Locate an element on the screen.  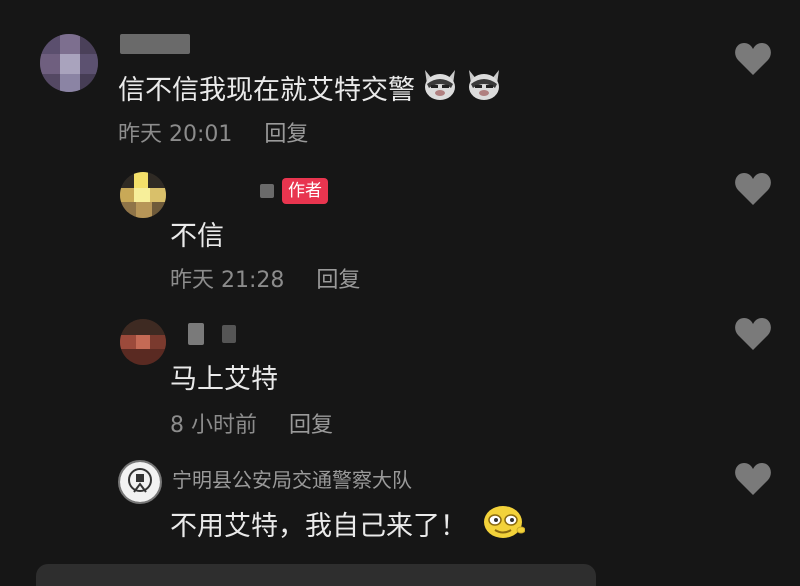
comment-text: 马上艾特 is located at coordinates (224, 376).